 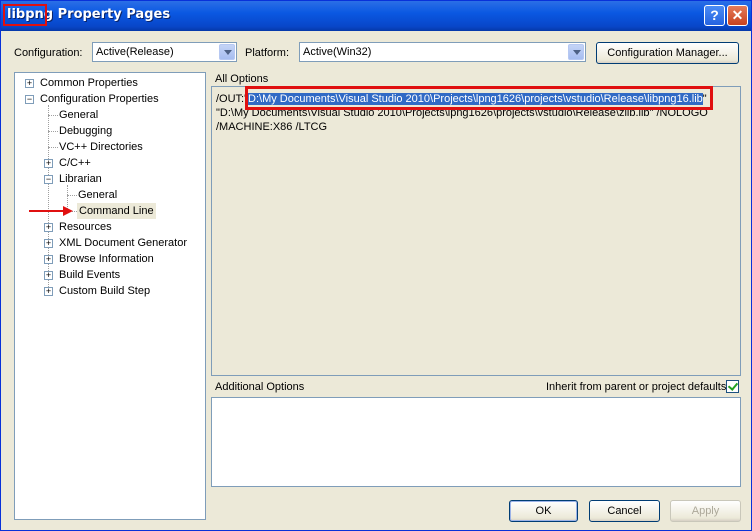 I want to click on platform-dropdown: Active(Win32), so click(x=442, y=52).